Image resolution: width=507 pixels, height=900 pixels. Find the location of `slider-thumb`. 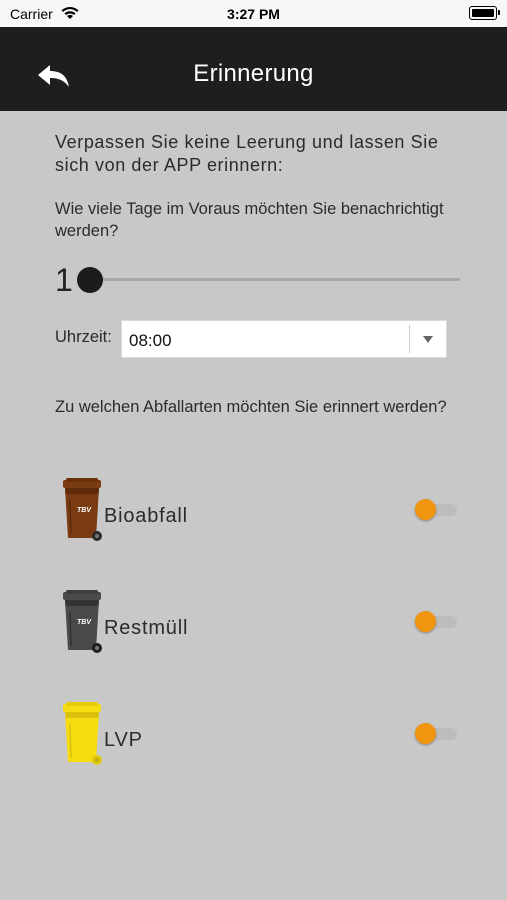

slider-thumb is located at coordinates (90, 280).